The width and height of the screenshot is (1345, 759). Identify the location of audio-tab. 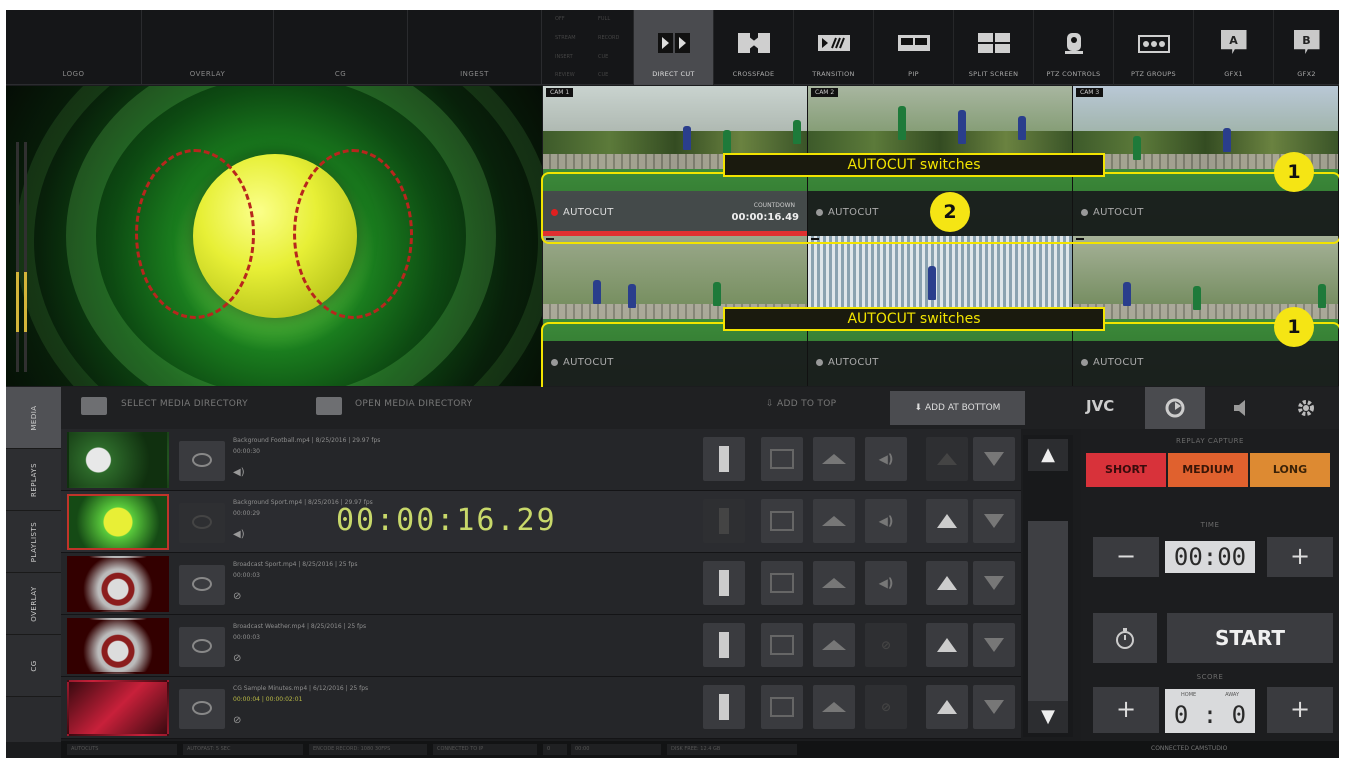
(1241, 408).